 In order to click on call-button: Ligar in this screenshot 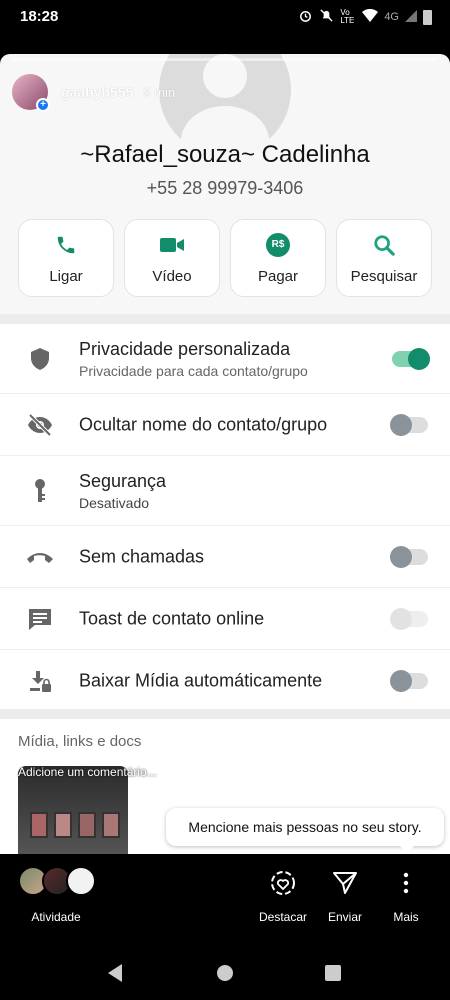, I will do `click(66, 258)`.